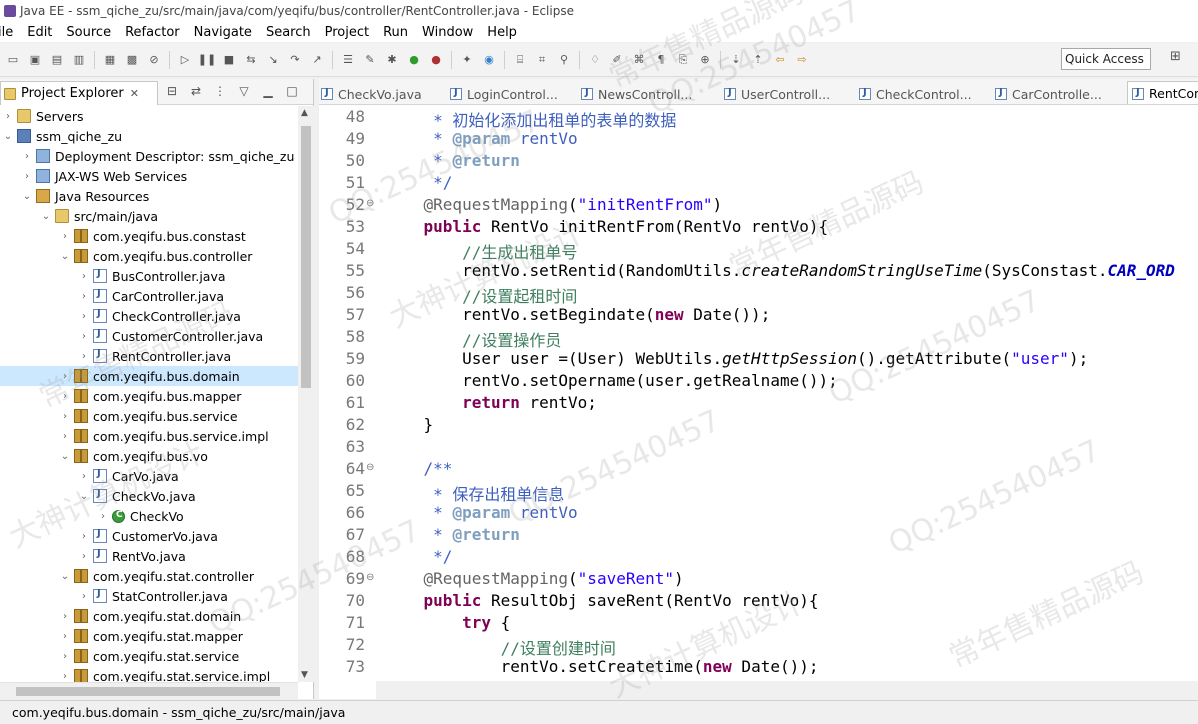 This screenshot has height=724, width=1198. I want to click on step-into-icon: ↘, so click(273, 60).